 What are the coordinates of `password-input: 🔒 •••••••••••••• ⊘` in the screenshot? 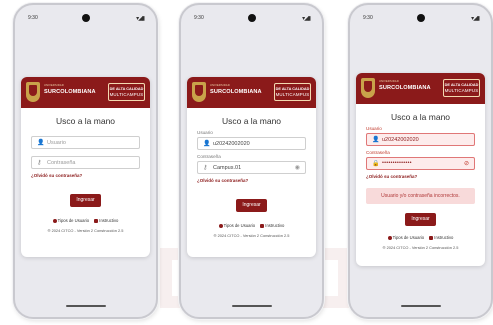 It's located at (420, 163).